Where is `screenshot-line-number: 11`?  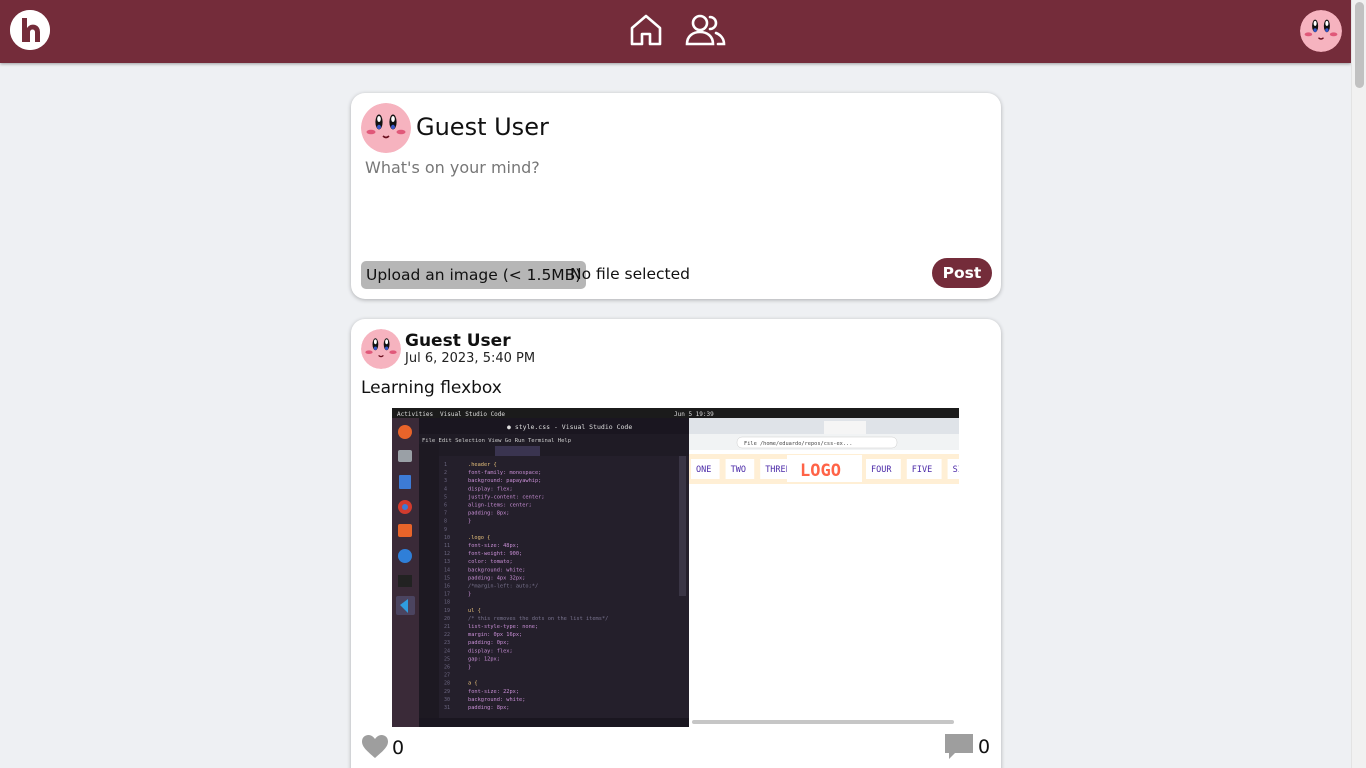
screenshot-line-number: 11 is located at coordinates (447, 546).